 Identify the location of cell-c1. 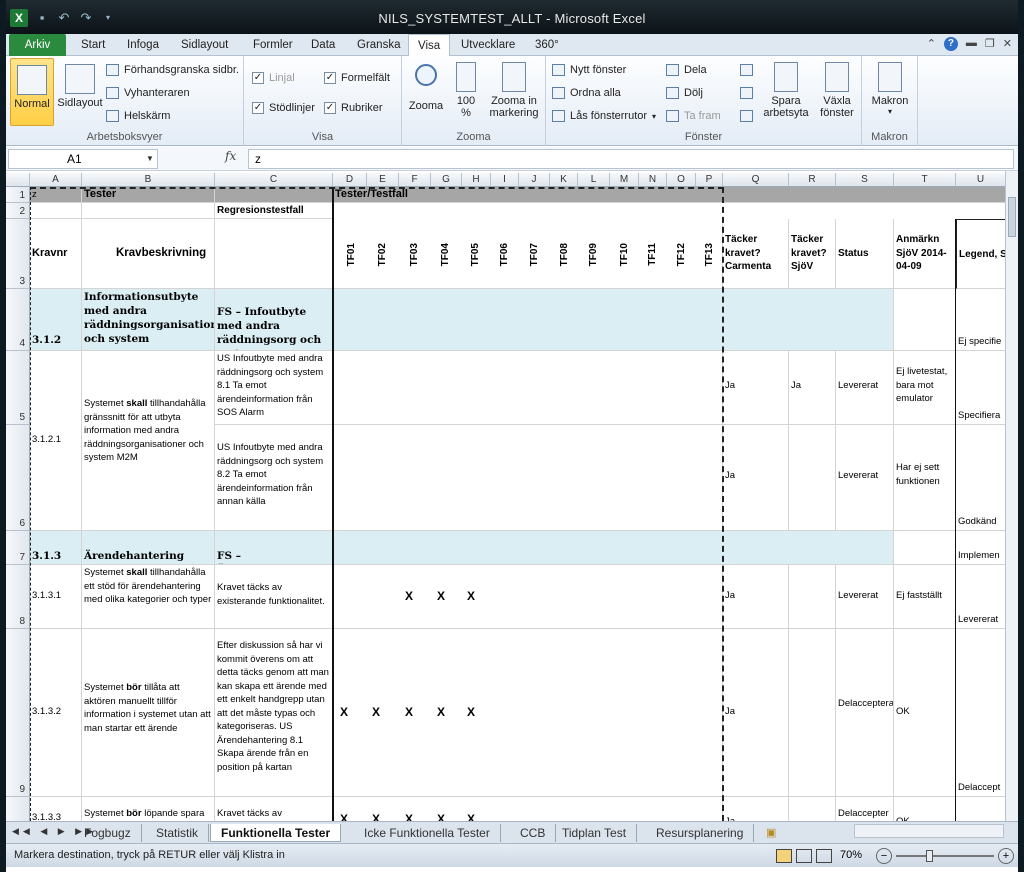
(274, 195).